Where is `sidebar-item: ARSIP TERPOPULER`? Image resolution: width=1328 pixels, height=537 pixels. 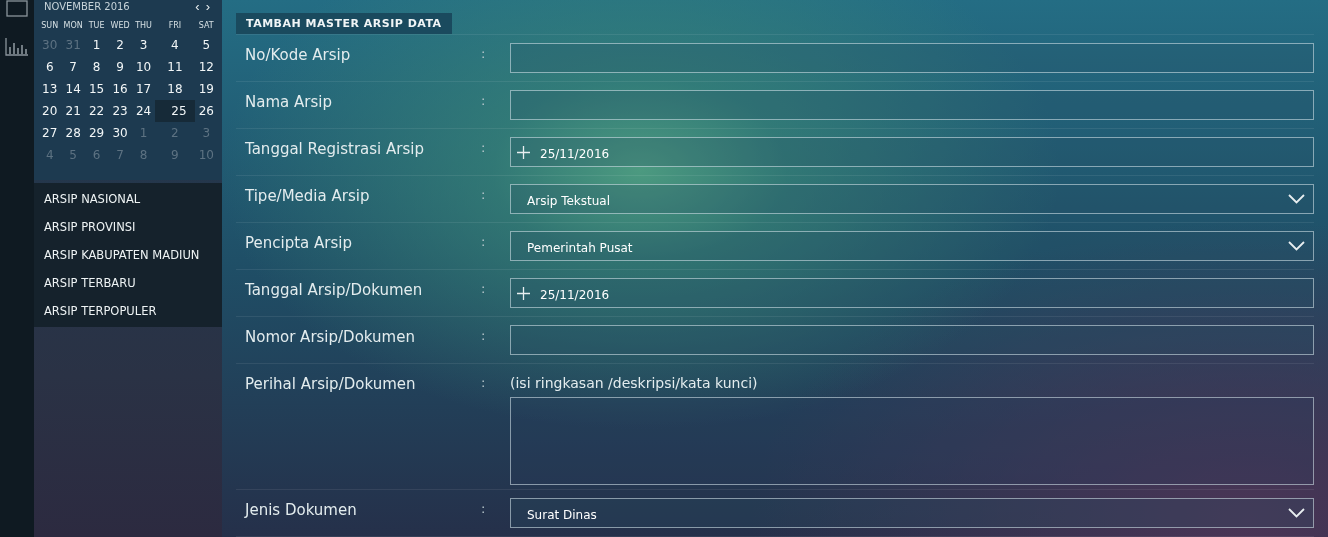 sidebar-item: ARSIP TERPOPULER is located at coordinates (128, 311).